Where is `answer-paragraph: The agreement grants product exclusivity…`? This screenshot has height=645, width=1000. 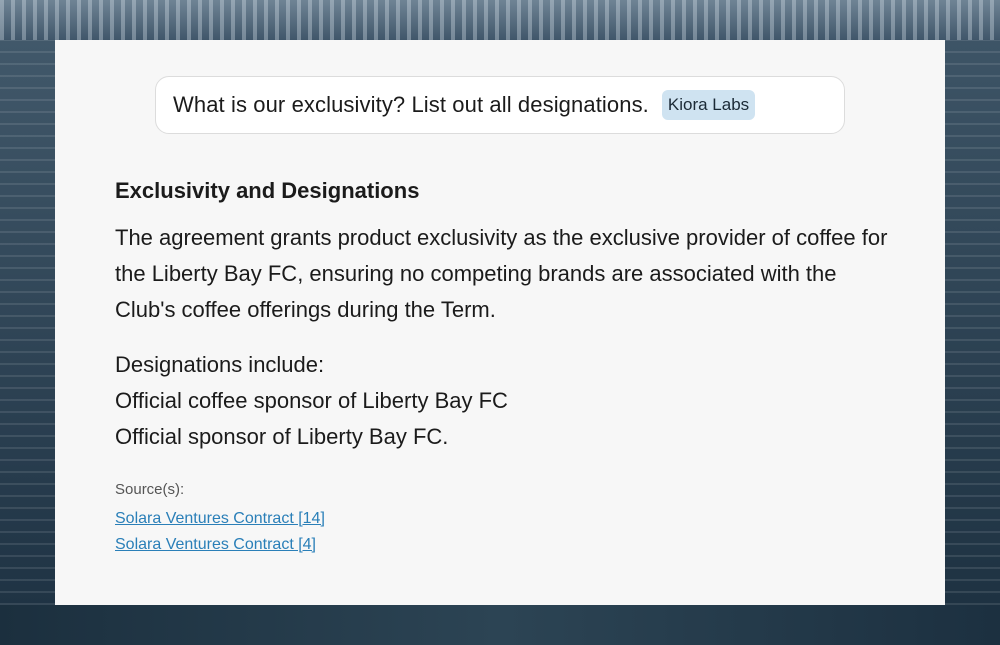 answer-paragraph: The agreement grants product exclusivity… is located at coordinates (501, 273).